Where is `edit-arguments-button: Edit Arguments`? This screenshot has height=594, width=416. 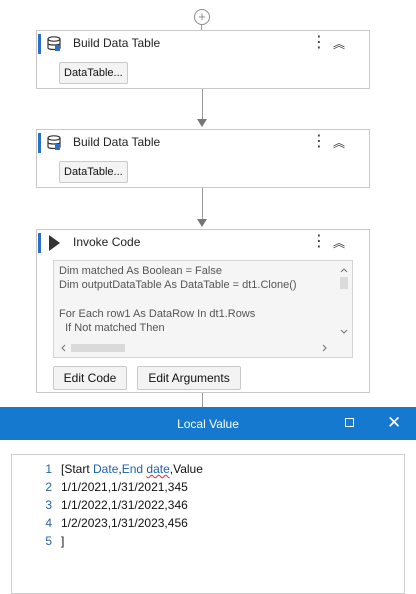 edit-arguments-button: Edit Arguments is located at coordinates (189, 378).